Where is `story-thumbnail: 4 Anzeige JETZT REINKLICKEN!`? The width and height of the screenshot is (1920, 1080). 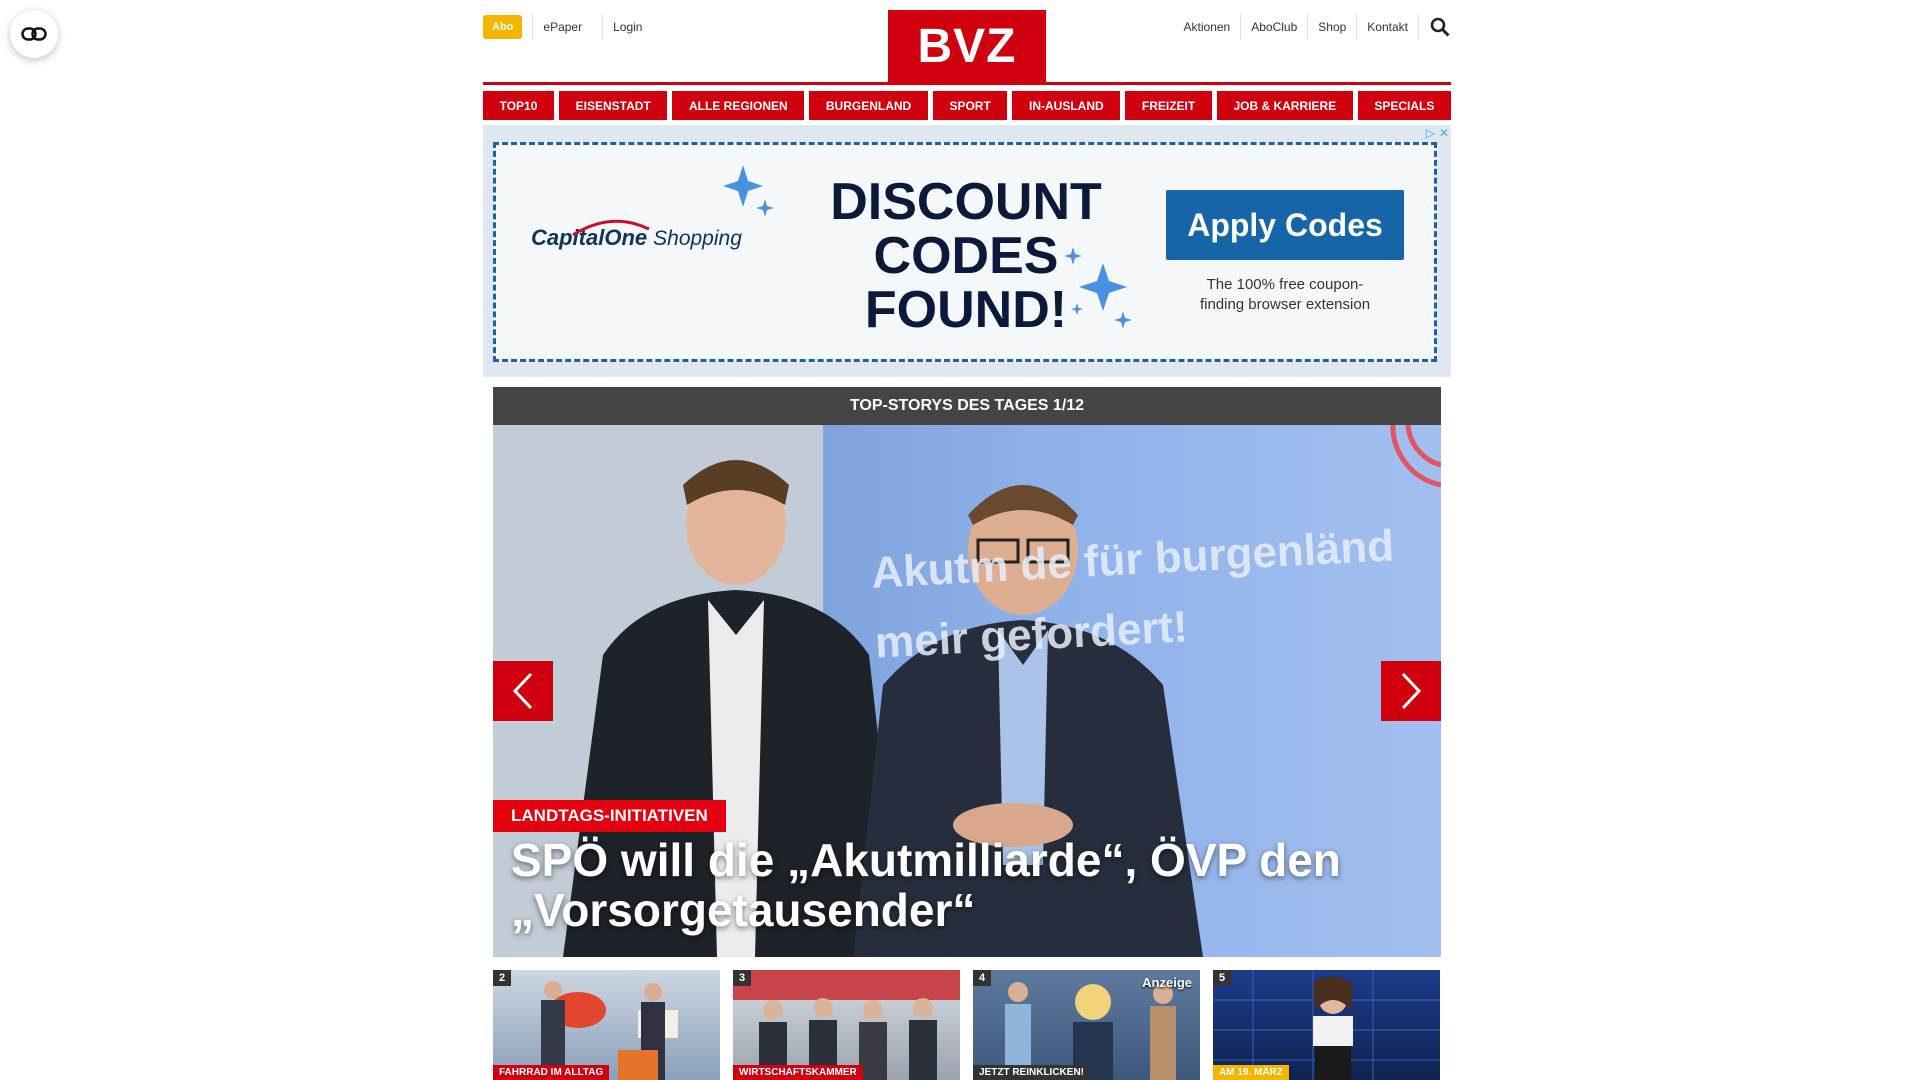
story-thumbnail: 4 Anzeige JETZT REINKLICKEN! is located at coordinates (1086, 1025).